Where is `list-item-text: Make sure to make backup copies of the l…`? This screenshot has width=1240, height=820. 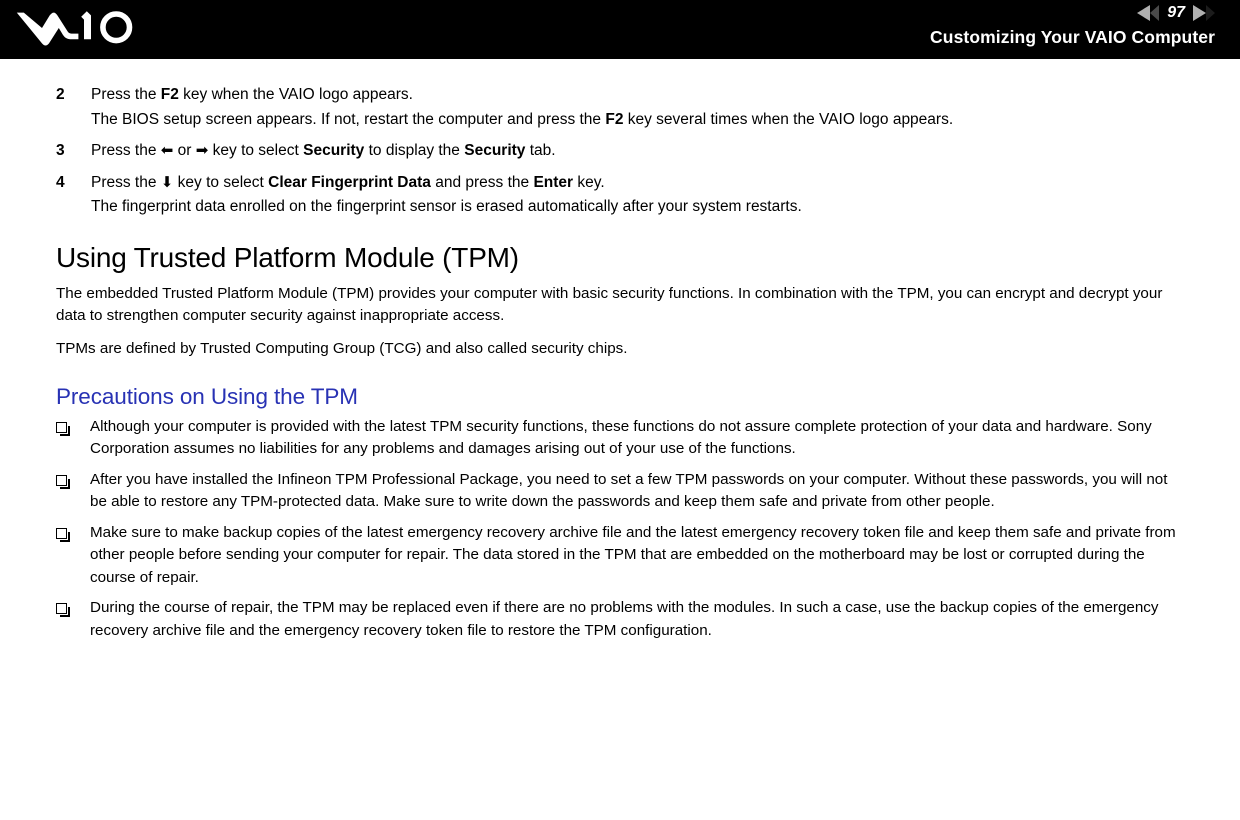 list-item-text: Make sure to make backup copies of the l… is located at coordinates (633, 554).